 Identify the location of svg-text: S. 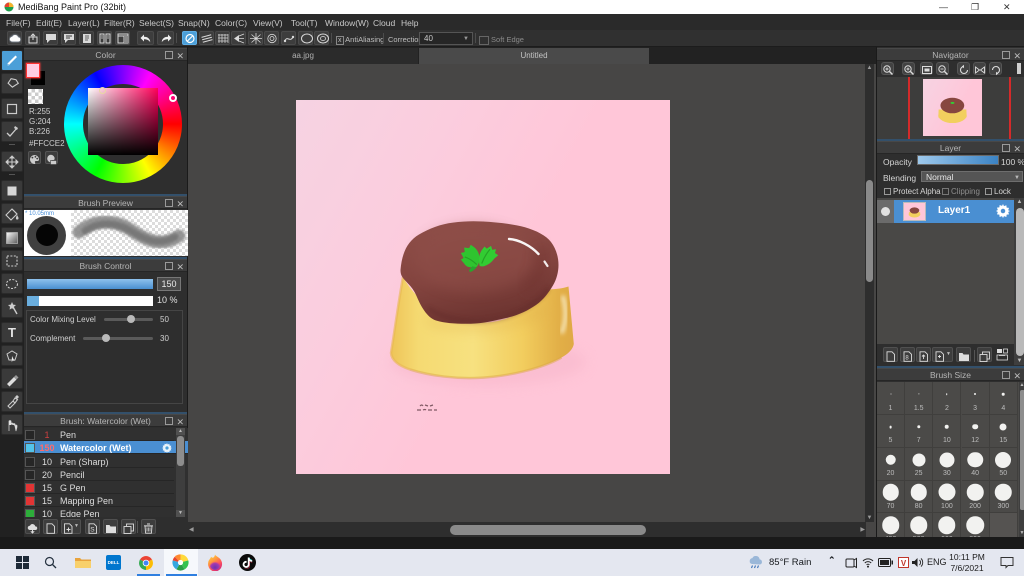
(92, 530).